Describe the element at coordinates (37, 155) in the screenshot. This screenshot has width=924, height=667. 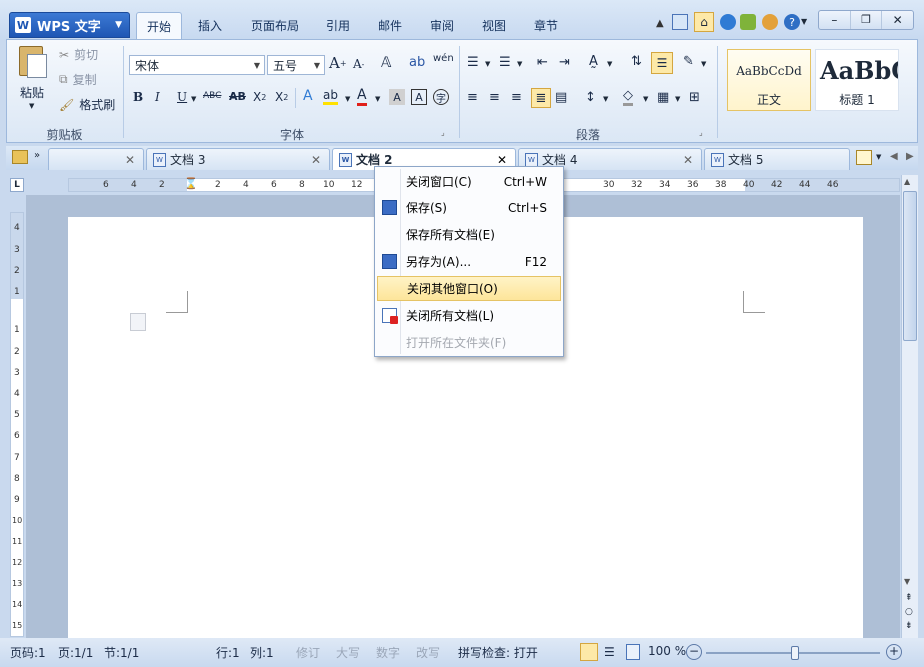
I see `chevron-right-icon: »` at that location.